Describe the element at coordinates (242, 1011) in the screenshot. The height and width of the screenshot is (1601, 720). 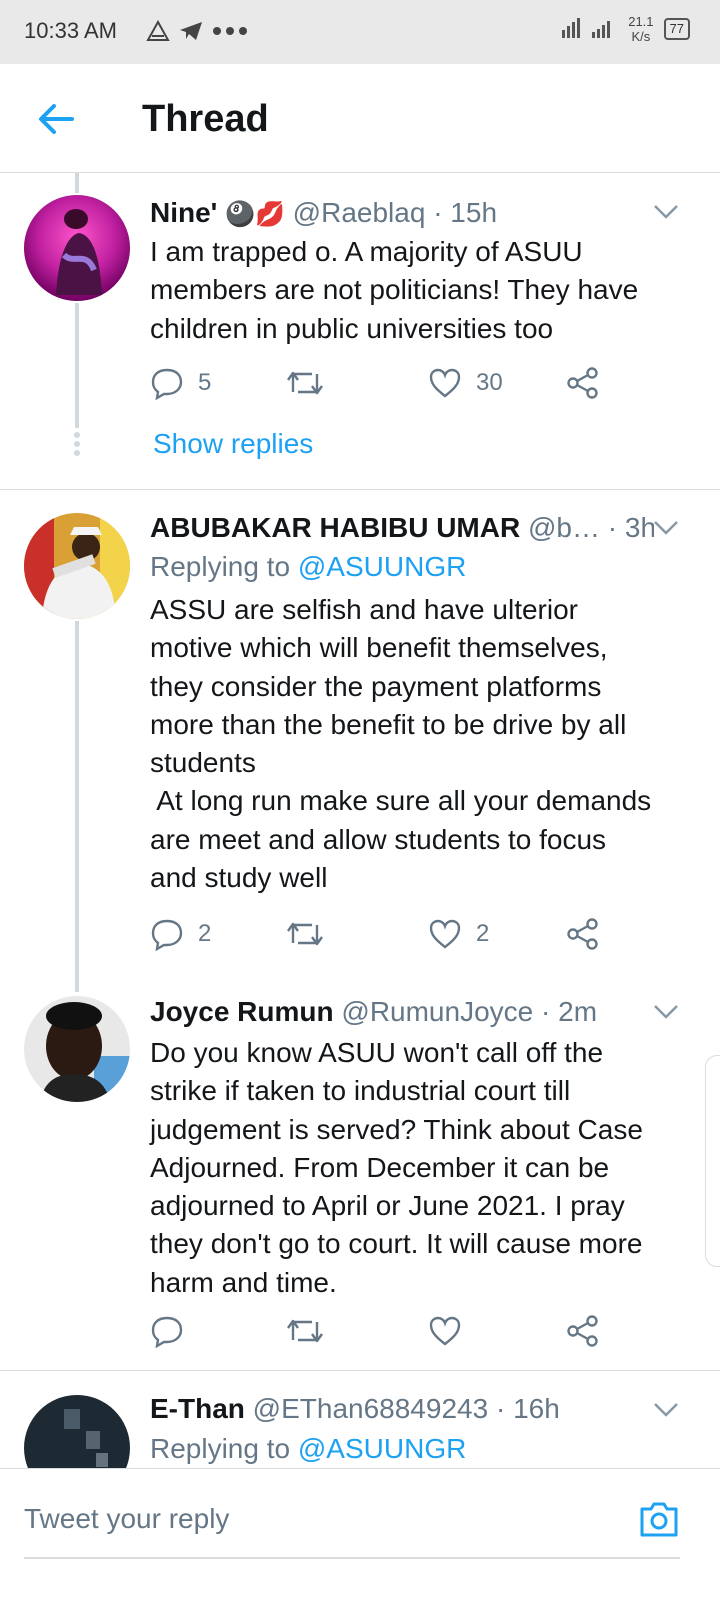
I see `display-name: Joyce Rumun` at that location.